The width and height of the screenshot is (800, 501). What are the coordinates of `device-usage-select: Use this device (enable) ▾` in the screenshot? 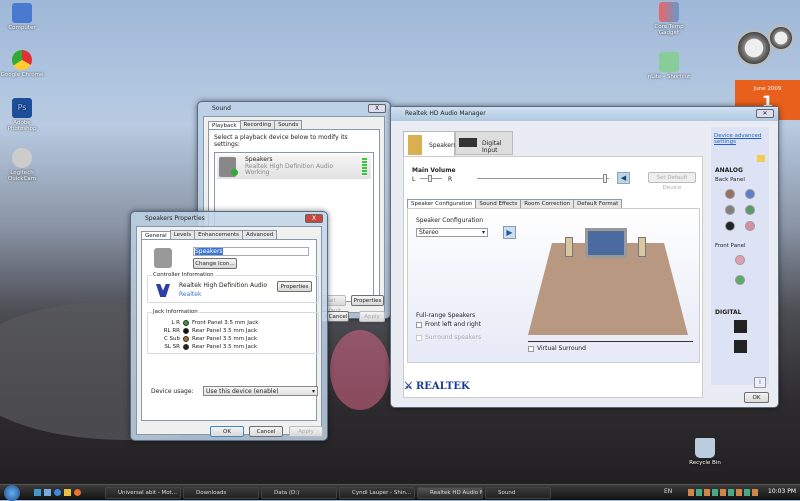 It's located at (260, 391).